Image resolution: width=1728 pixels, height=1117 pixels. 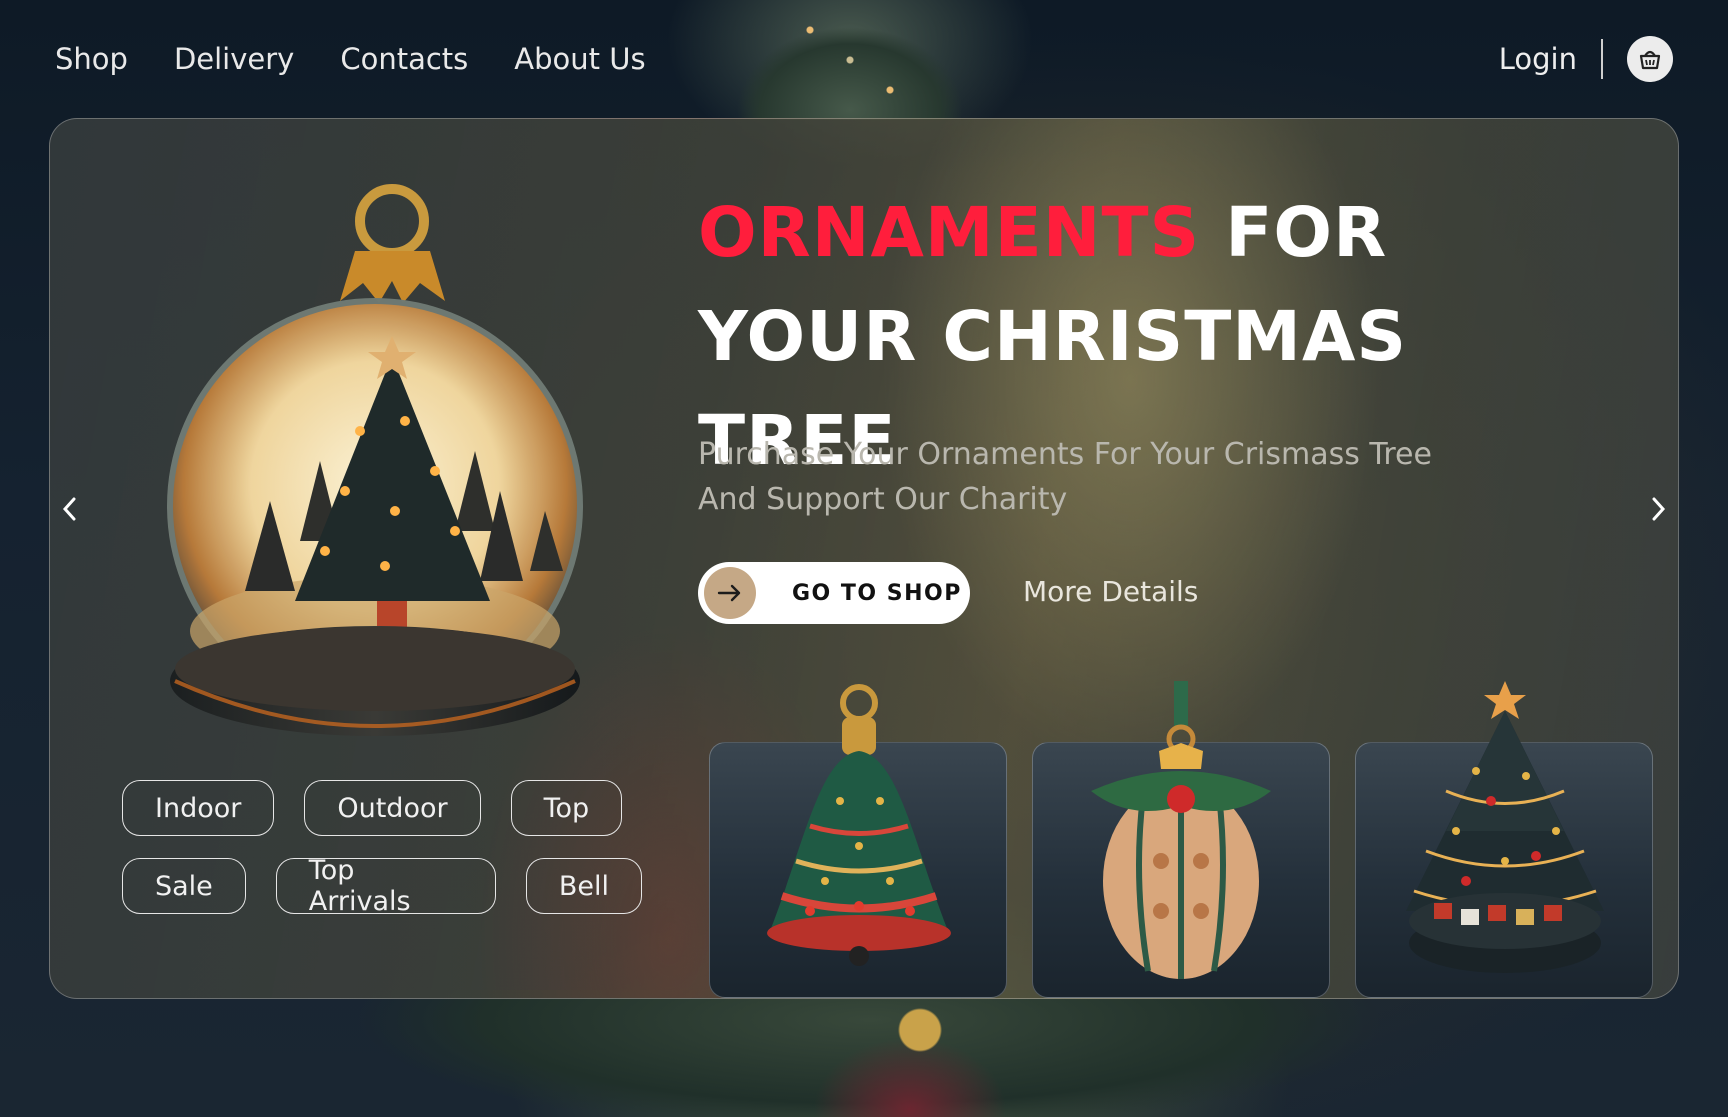 I want to click on product-card-tree, so click(x=1504, y=839).